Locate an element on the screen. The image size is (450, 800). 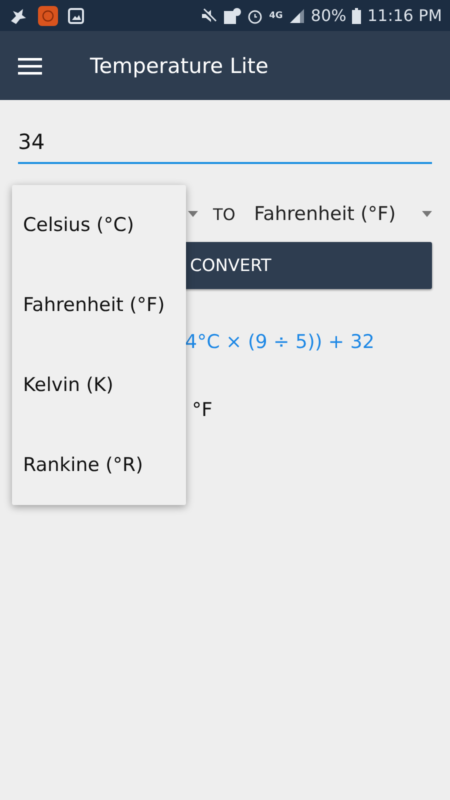
number-field: 34 is located at coordinates (225, 145).